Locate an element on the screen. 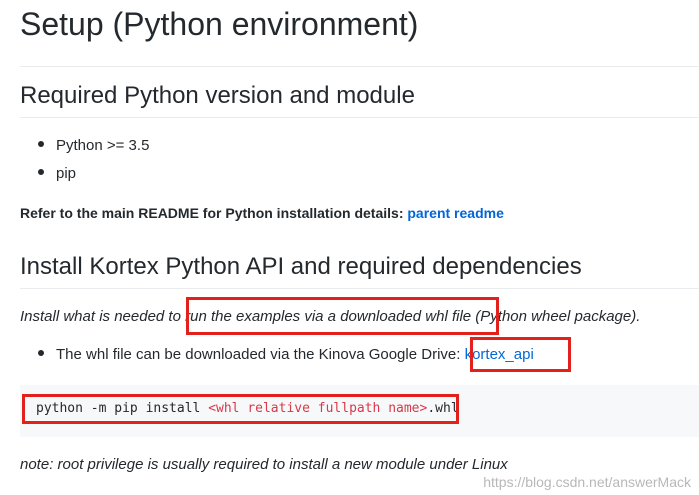 This screenshot has height=495, width=699. list-item: Python >= 3.5 is located at coordinates (93, 145).